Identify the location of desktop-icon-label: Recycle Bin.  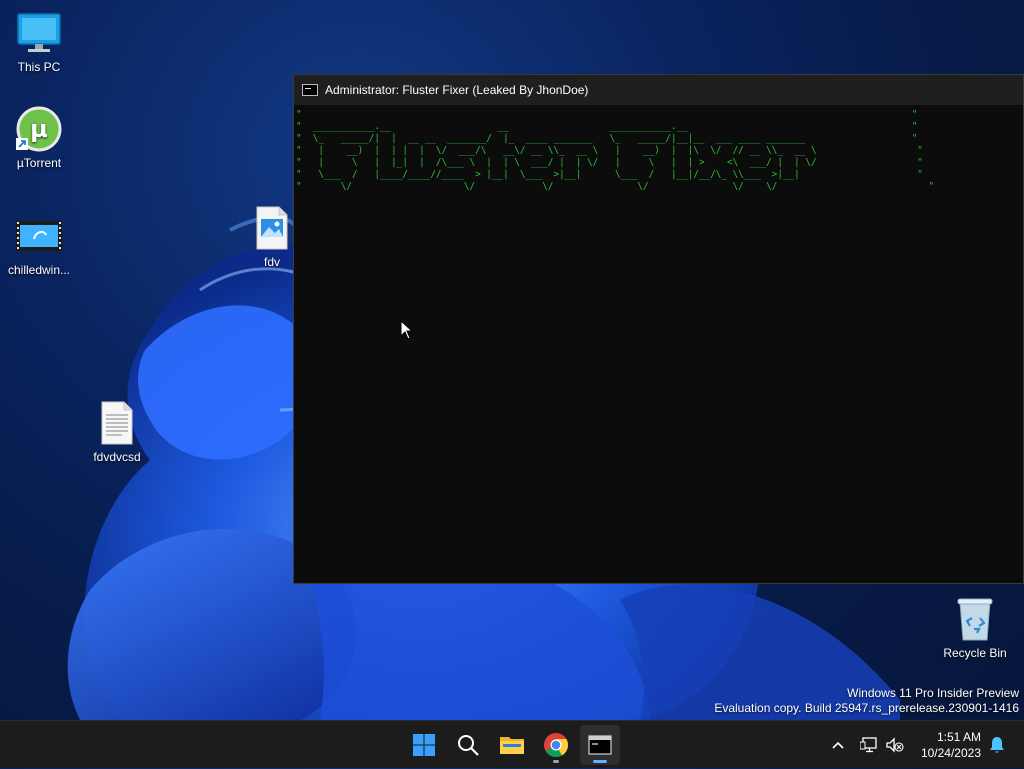
(975, 653).